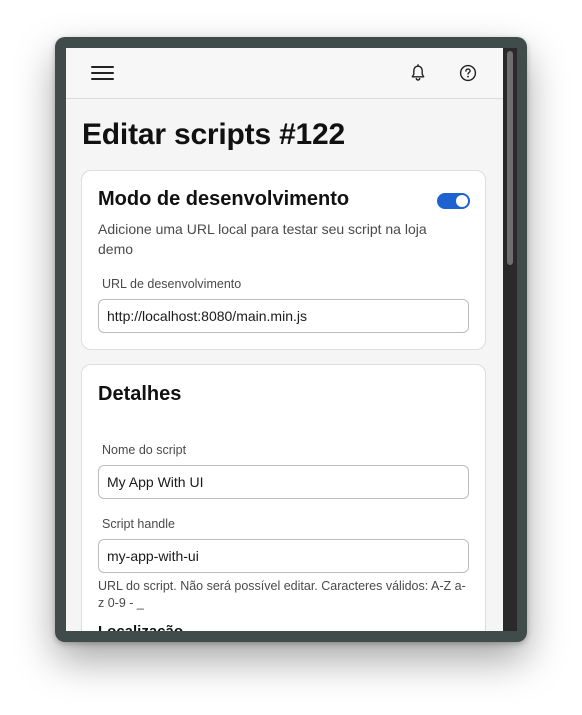 Image resolution: width=582 pixels, height=715 pixels. What do you see at coordinates (224, 199) in the screenshot?
I see `dev-mode-title: Modo de desenvolvimento` at bounding box center [224, 199].